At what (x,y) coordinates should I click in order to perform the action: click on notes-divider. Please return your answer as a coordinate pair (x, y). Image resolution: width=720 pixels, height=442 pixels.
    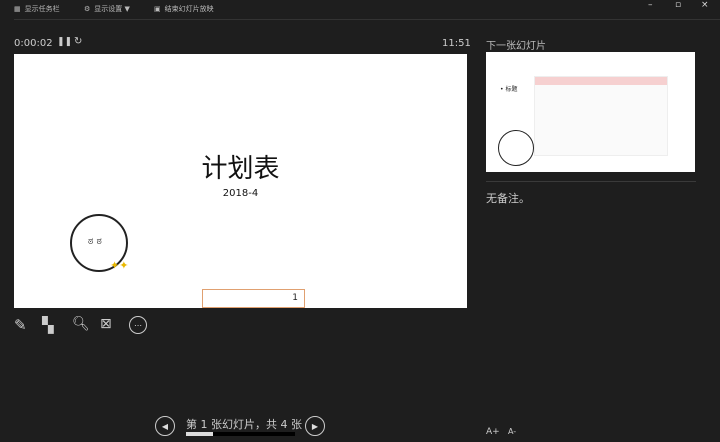
    Looking at the image, I should click on (591, 181).